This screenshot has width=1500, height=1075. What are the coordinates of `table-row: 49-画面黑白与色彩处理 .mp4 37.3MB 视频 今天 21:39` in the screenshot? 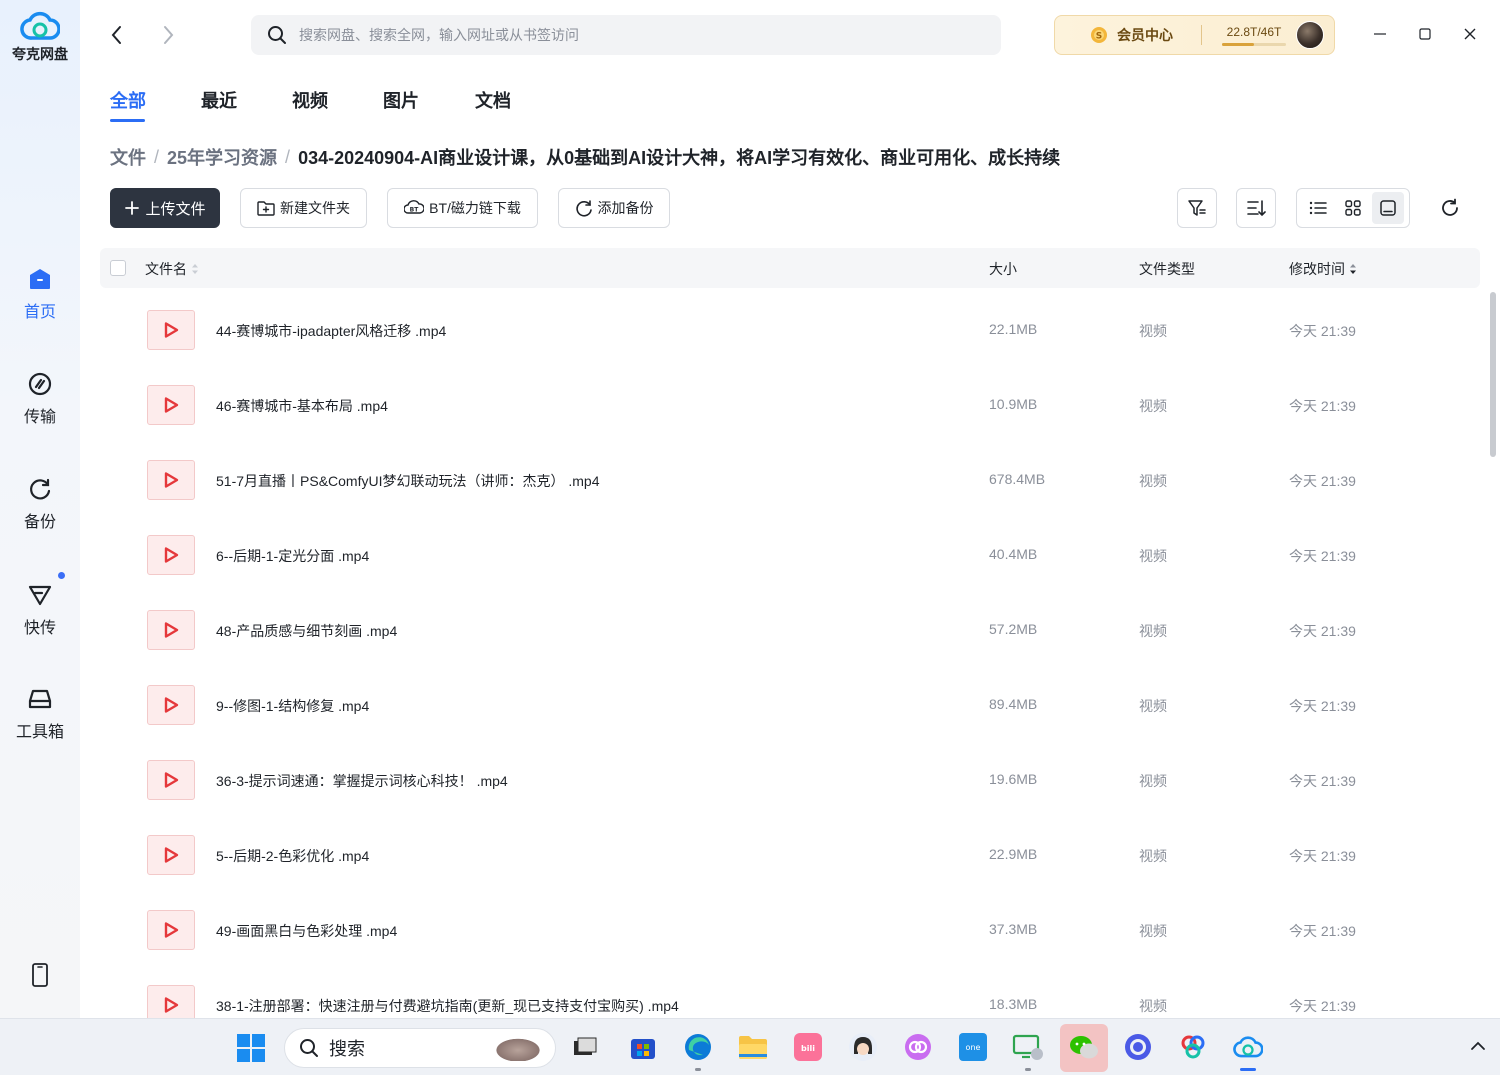 It's located at (790, 929).